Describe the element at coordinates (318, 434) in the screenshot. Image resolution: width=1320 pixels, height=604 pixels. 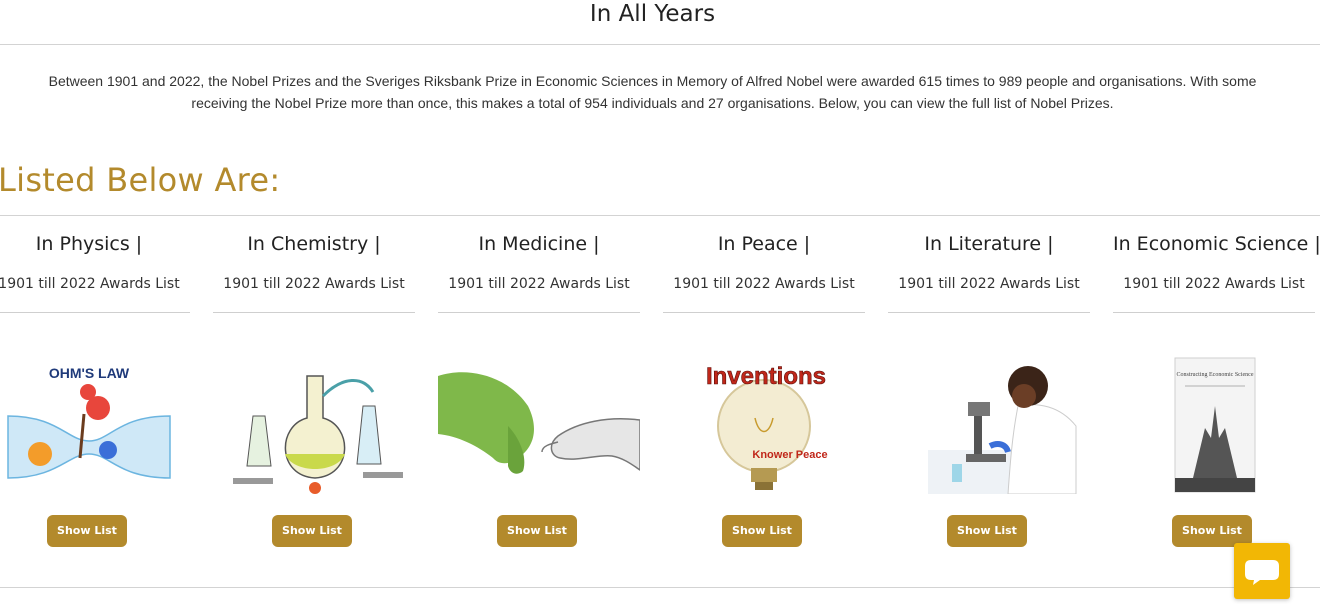
I see `chemistry-image` at that location.